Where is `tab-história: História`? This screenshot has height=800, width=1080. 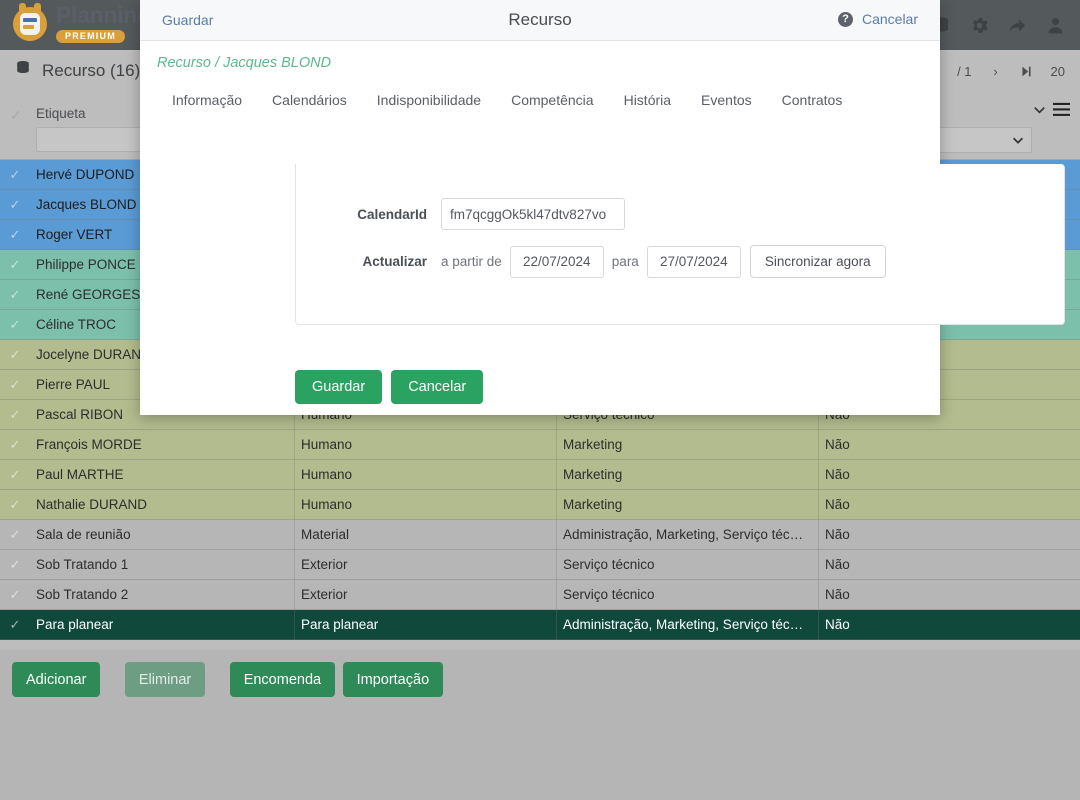 tab-história: História is located at coordinates (647, 100).